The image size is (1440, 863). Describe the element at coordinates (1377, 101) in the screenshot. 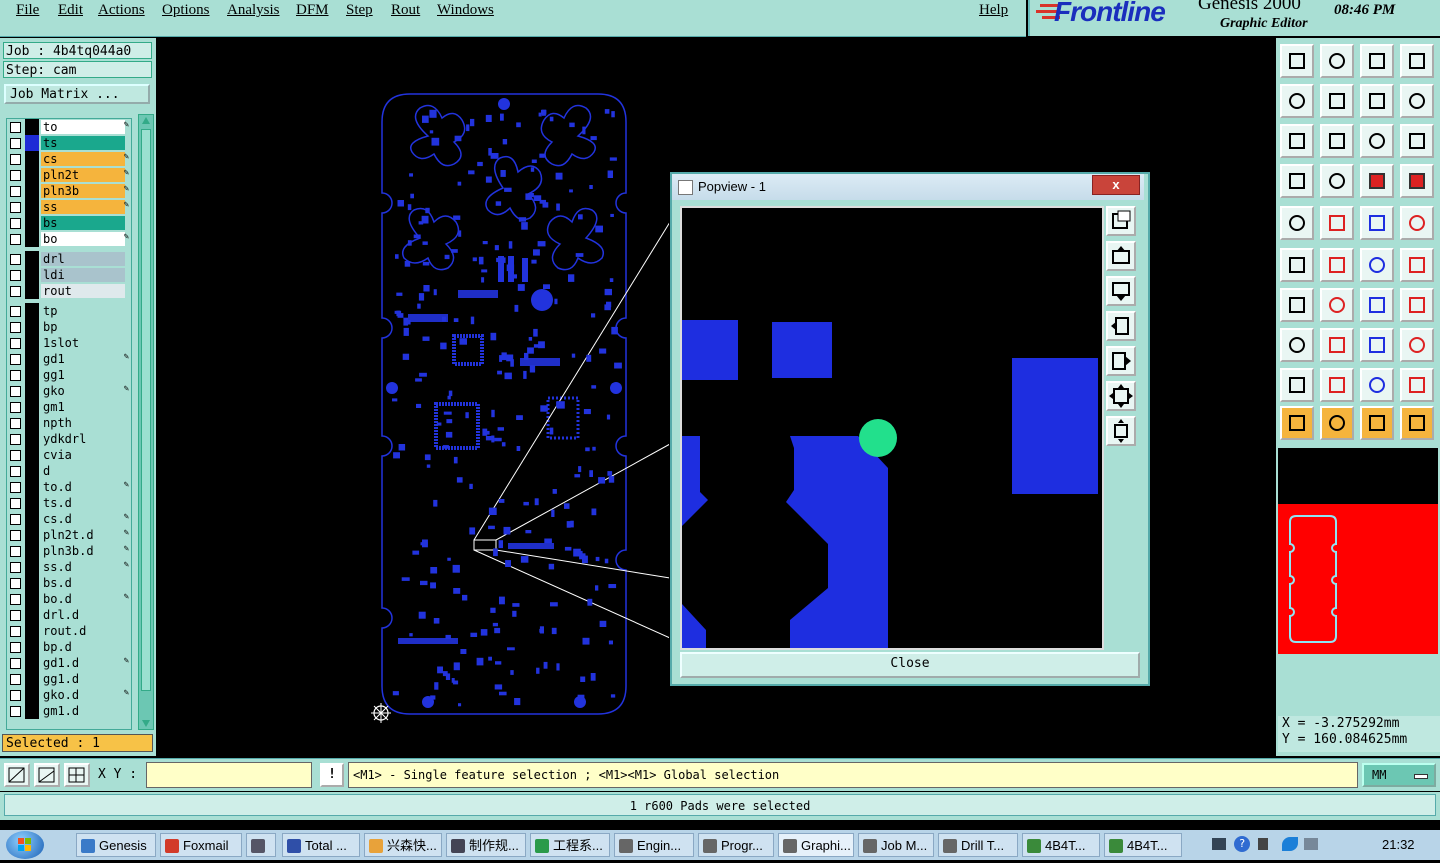

I see `undo-button` at that location.